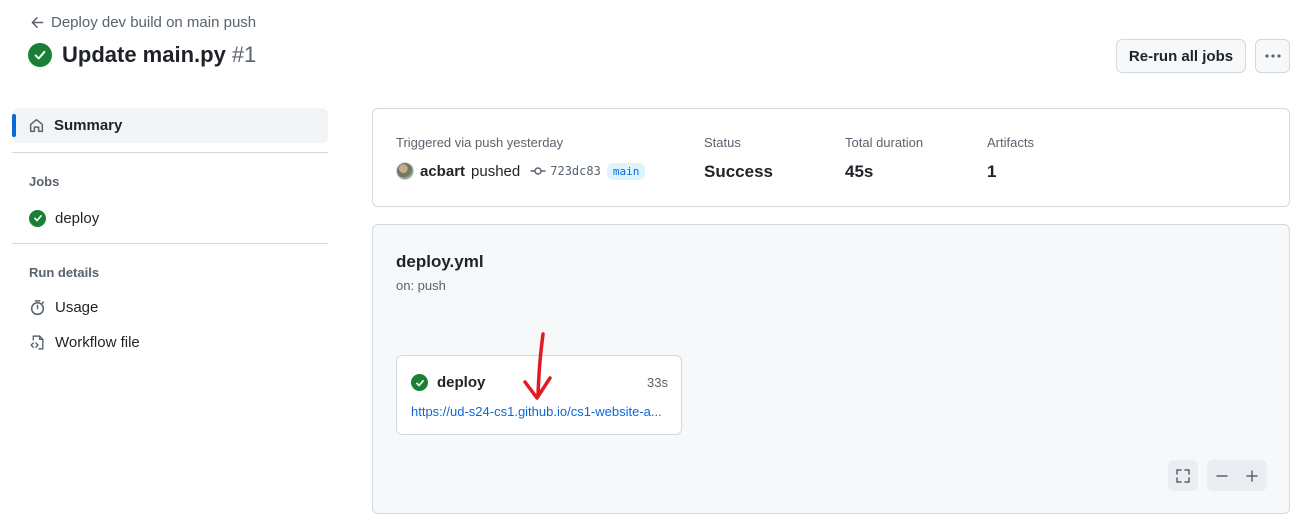  I want to click on job-name: deploy, so click(461, 382).